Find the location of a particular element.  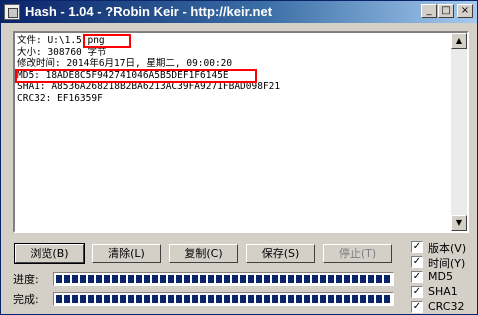

sha1-label: SHA1 is located at coordinates (443, 291).